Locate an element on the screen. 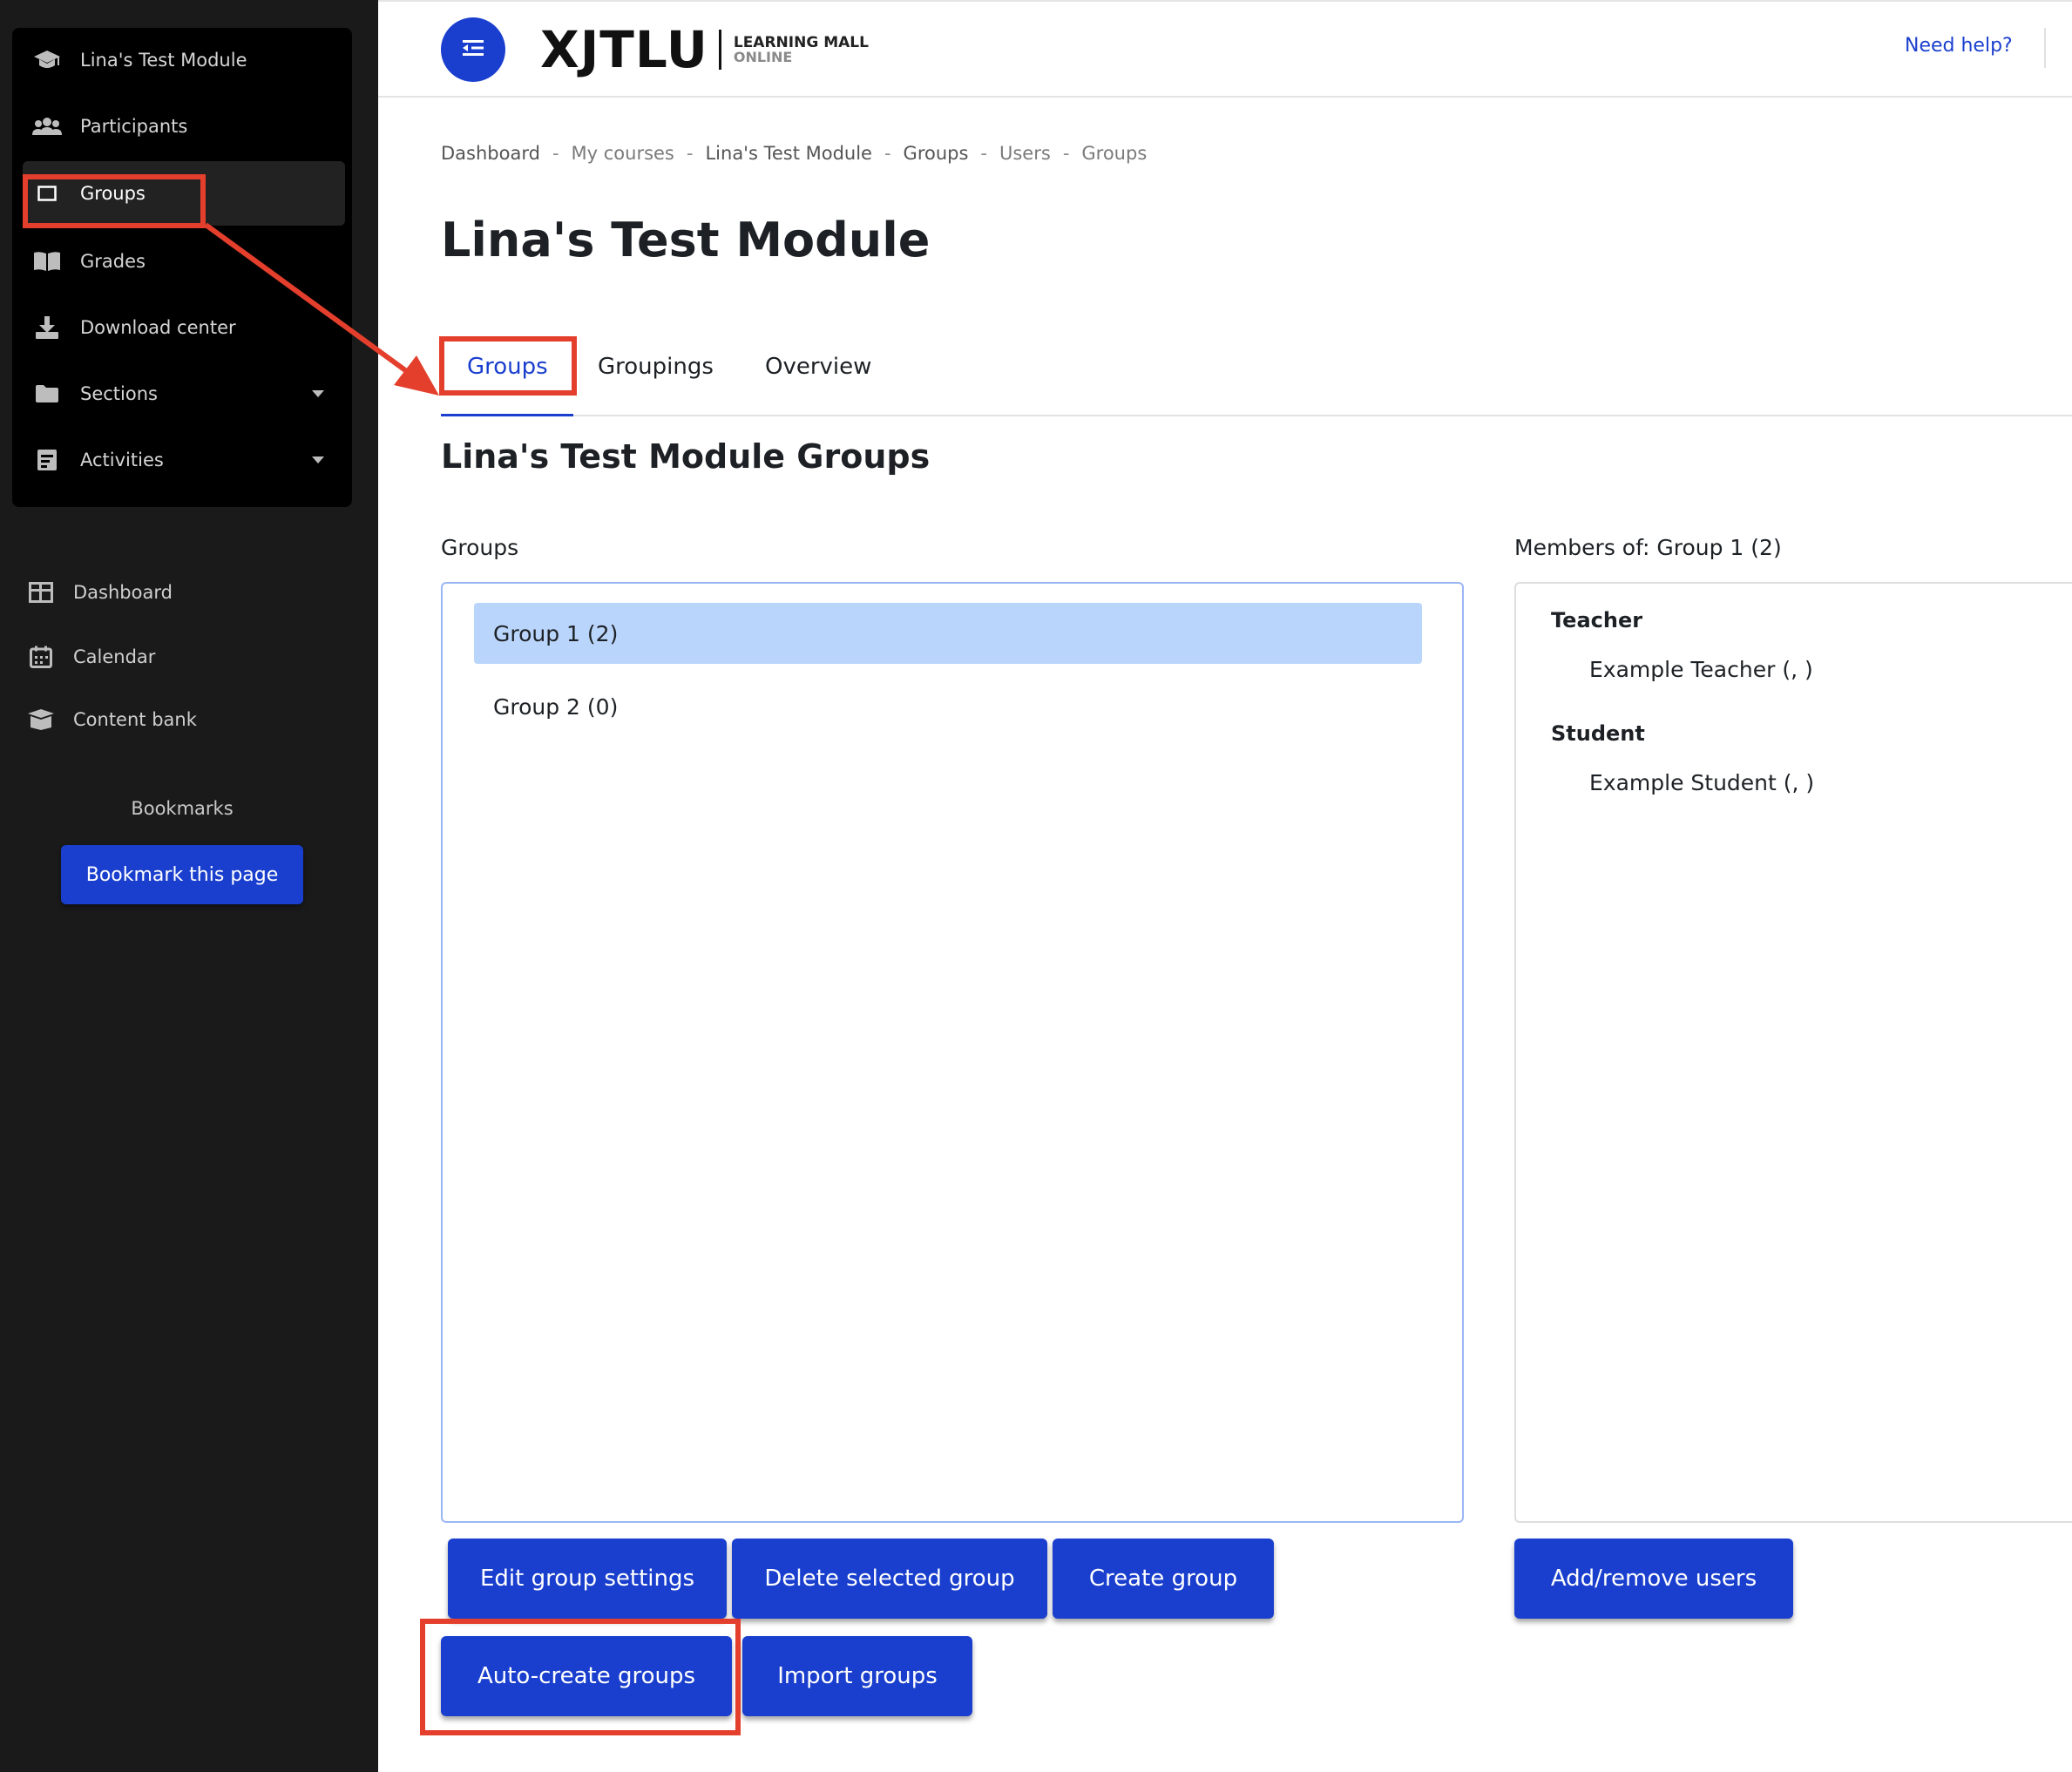  import-groups-button: Import groups is located at coordinates (857, 1676).